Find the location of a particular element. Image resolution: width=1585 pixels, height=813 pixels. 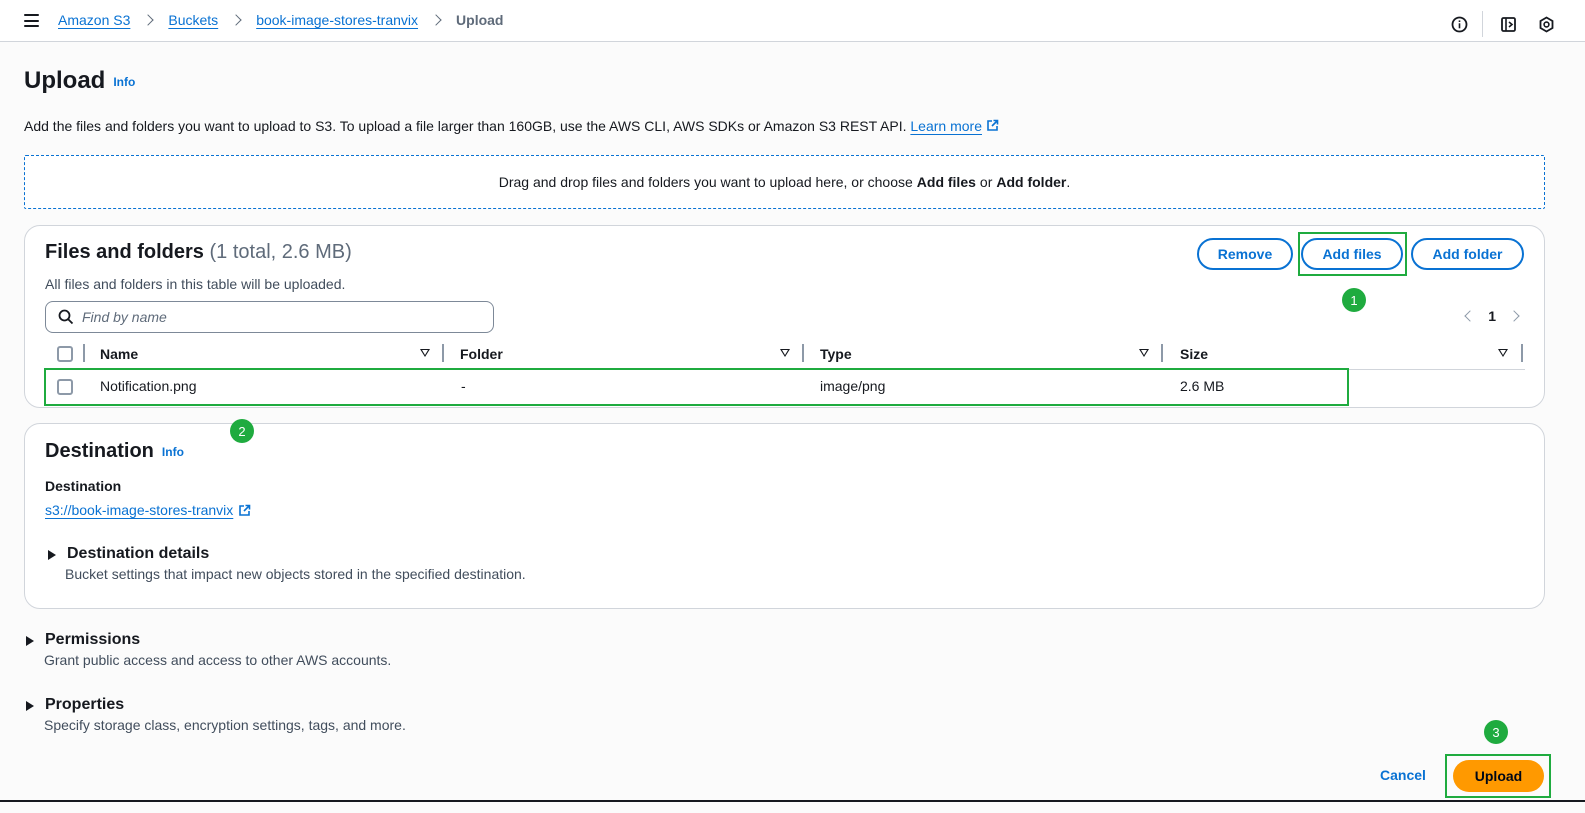

column-header-type: Type is located at coordinates (836, 354).